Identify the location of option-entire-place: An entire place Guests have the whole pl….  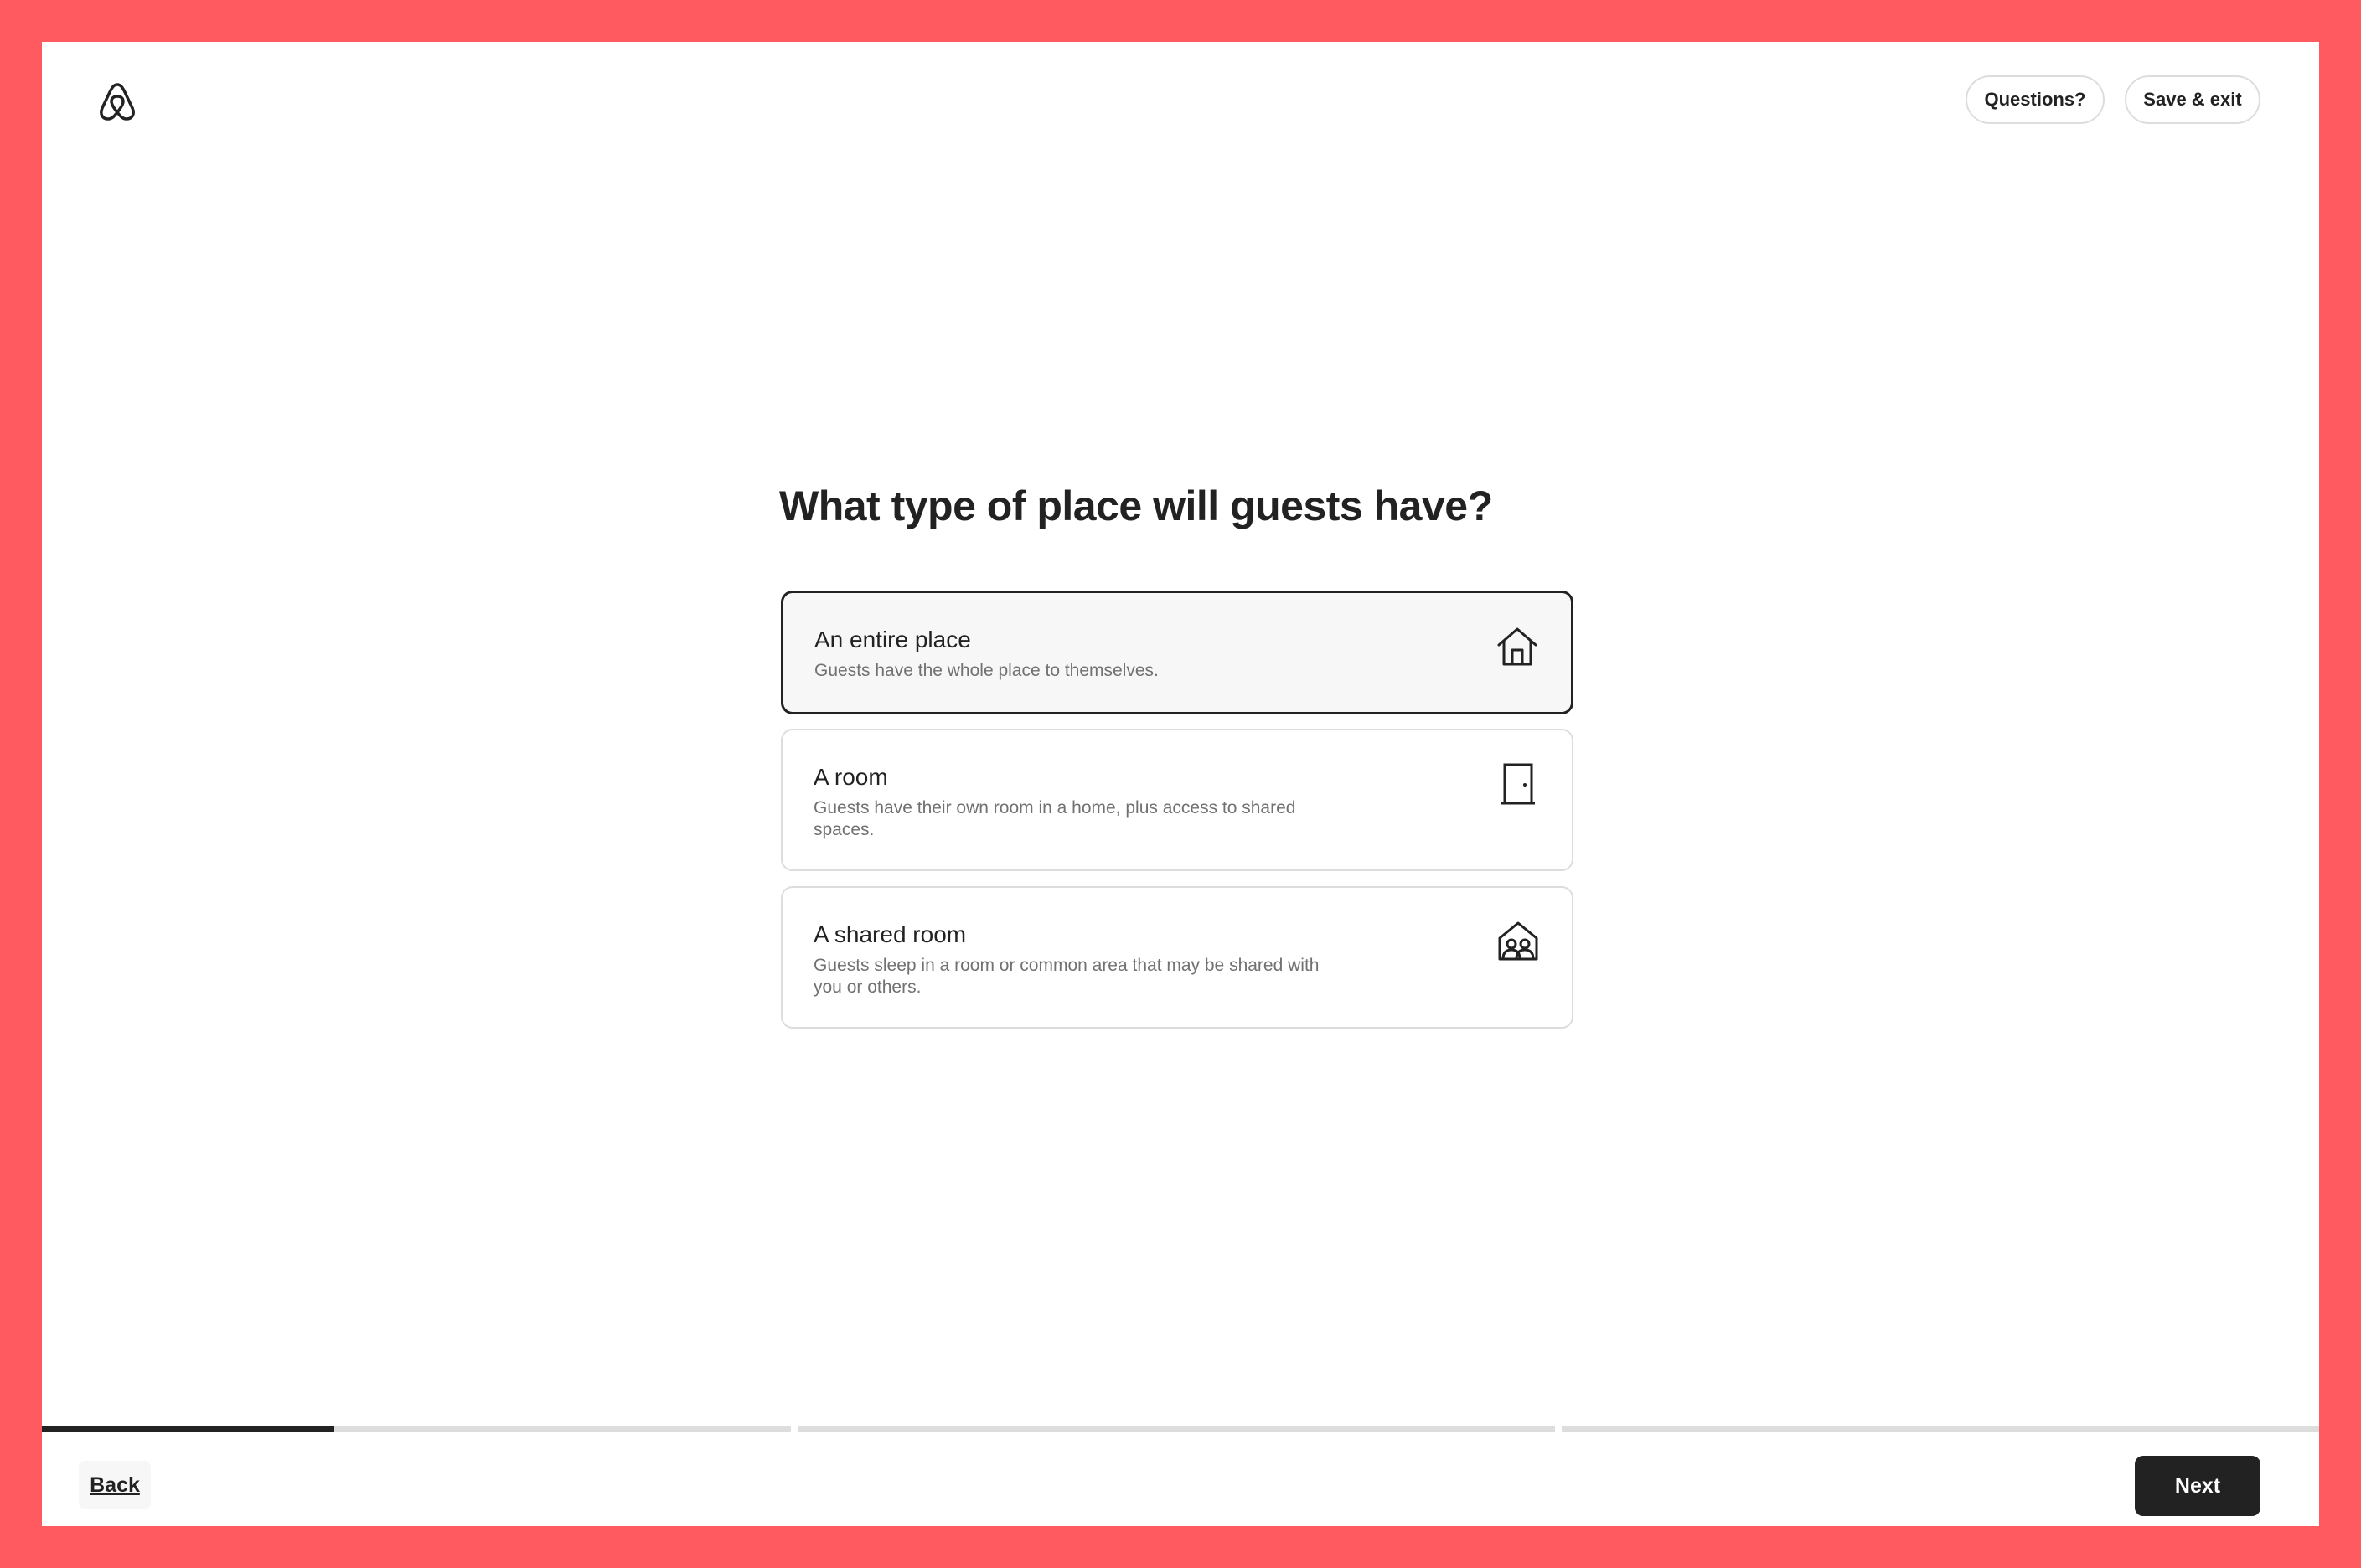
(1177, 653).